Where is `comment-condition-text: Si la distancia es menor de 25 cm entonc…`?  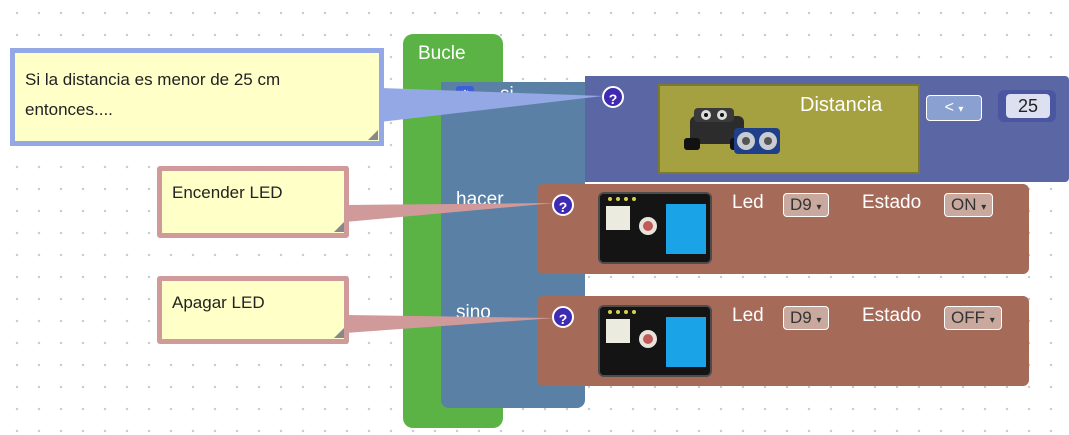
comment-condition-text: Si la distancia es menor de 25 cm entonc… is located at coordinates (197, 95).